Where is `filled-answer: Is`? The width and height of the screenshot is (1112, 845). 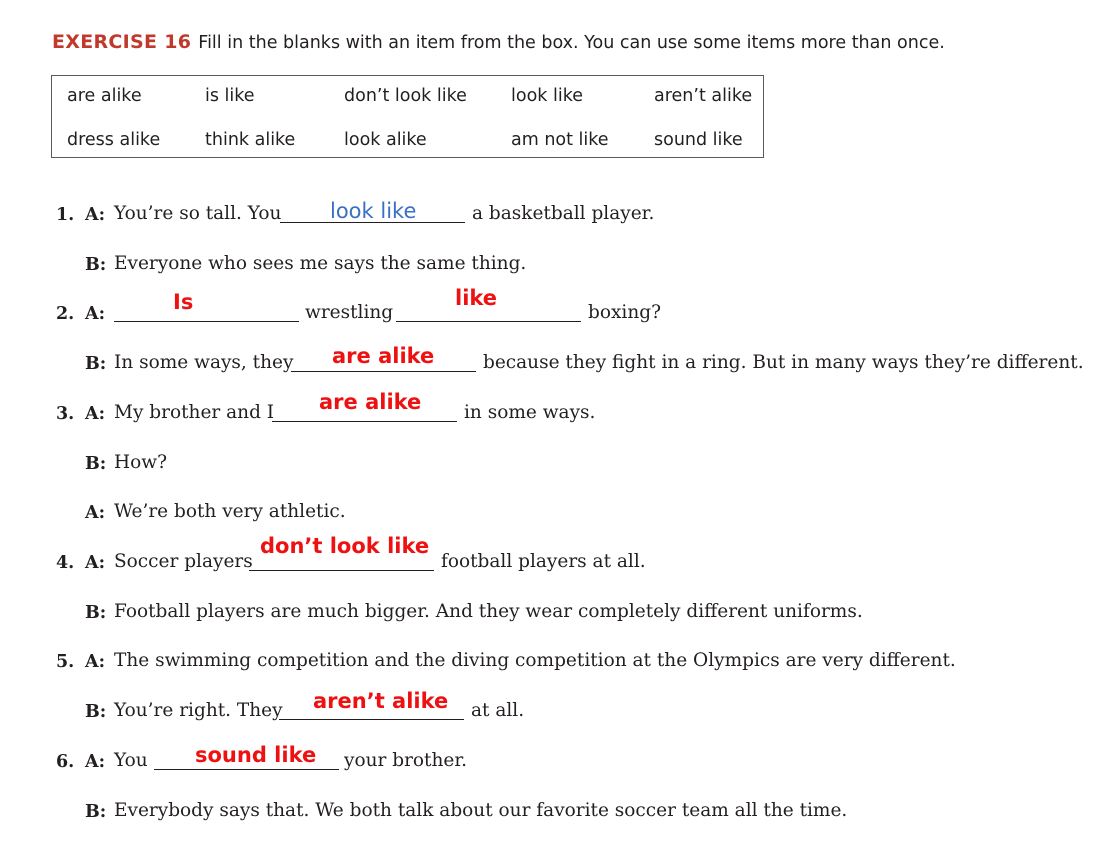
filled-answer: Is is located at coordinates (183, 302).